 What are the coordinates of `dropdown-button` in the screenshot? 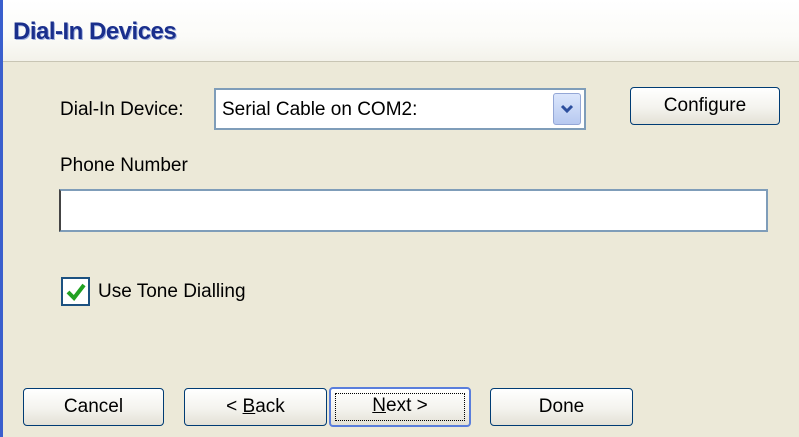 It's located at (567, 109).